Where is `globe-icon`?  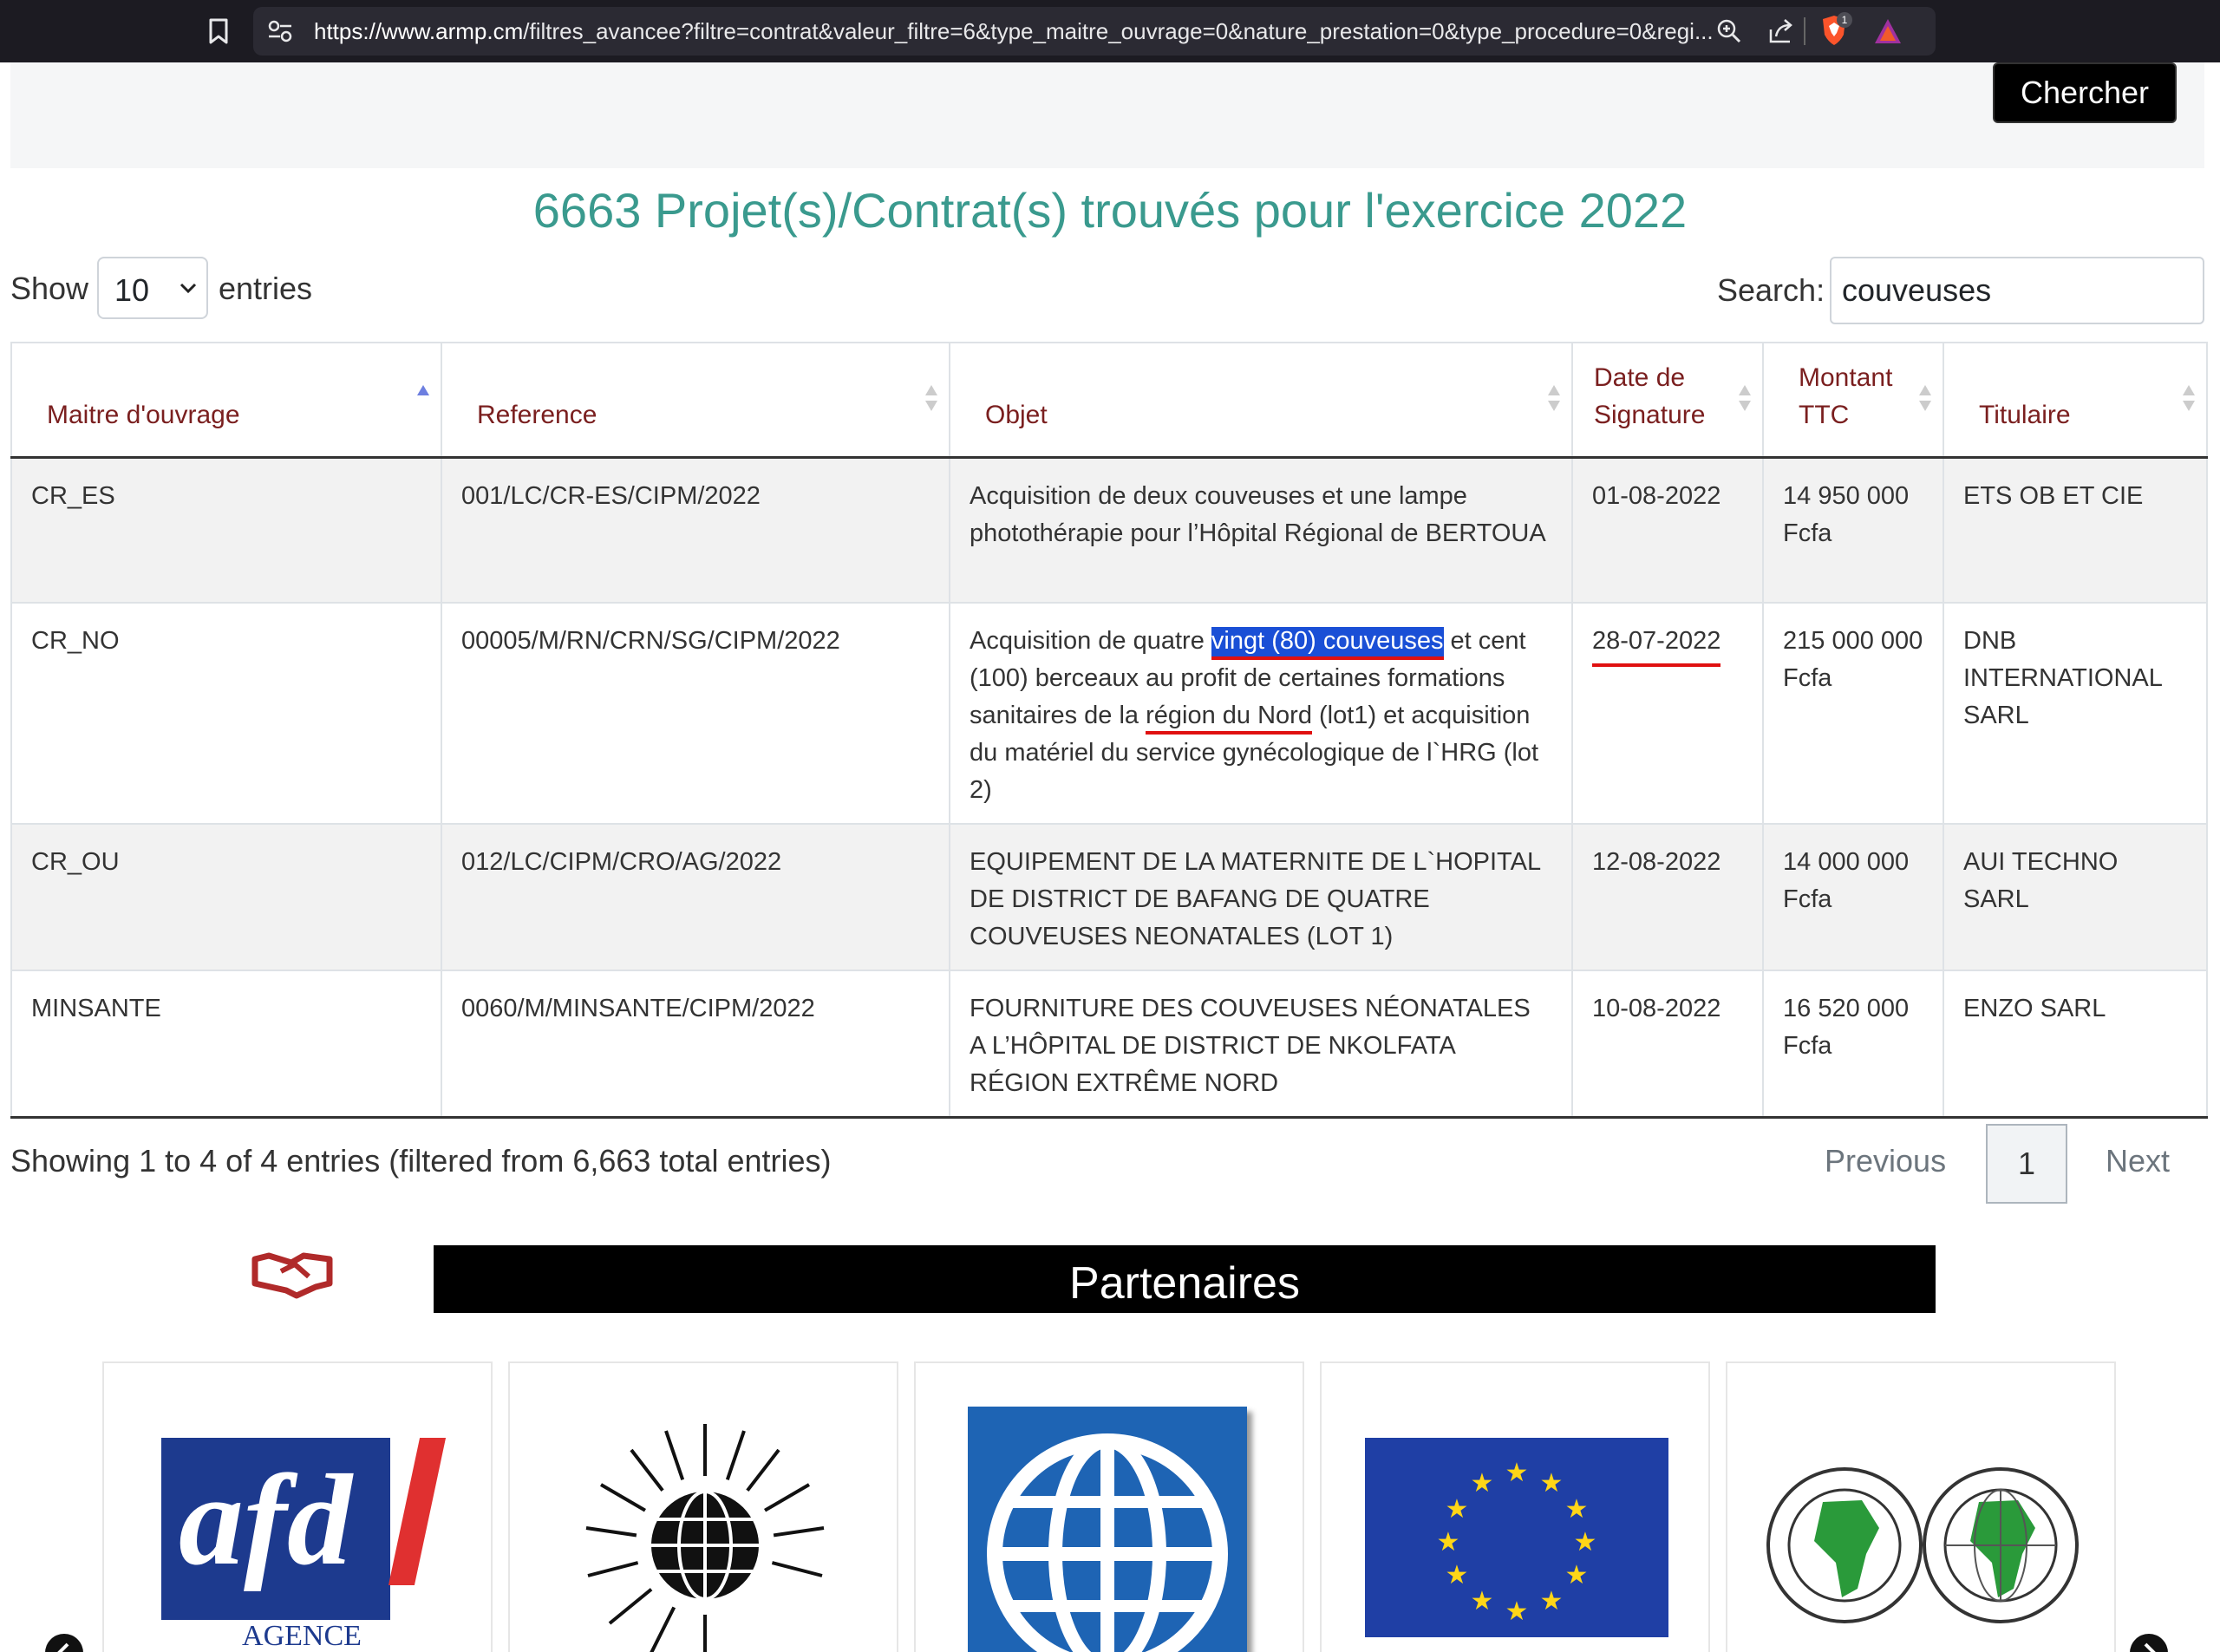
globe-icon is located at coordinates (1107, 1543).